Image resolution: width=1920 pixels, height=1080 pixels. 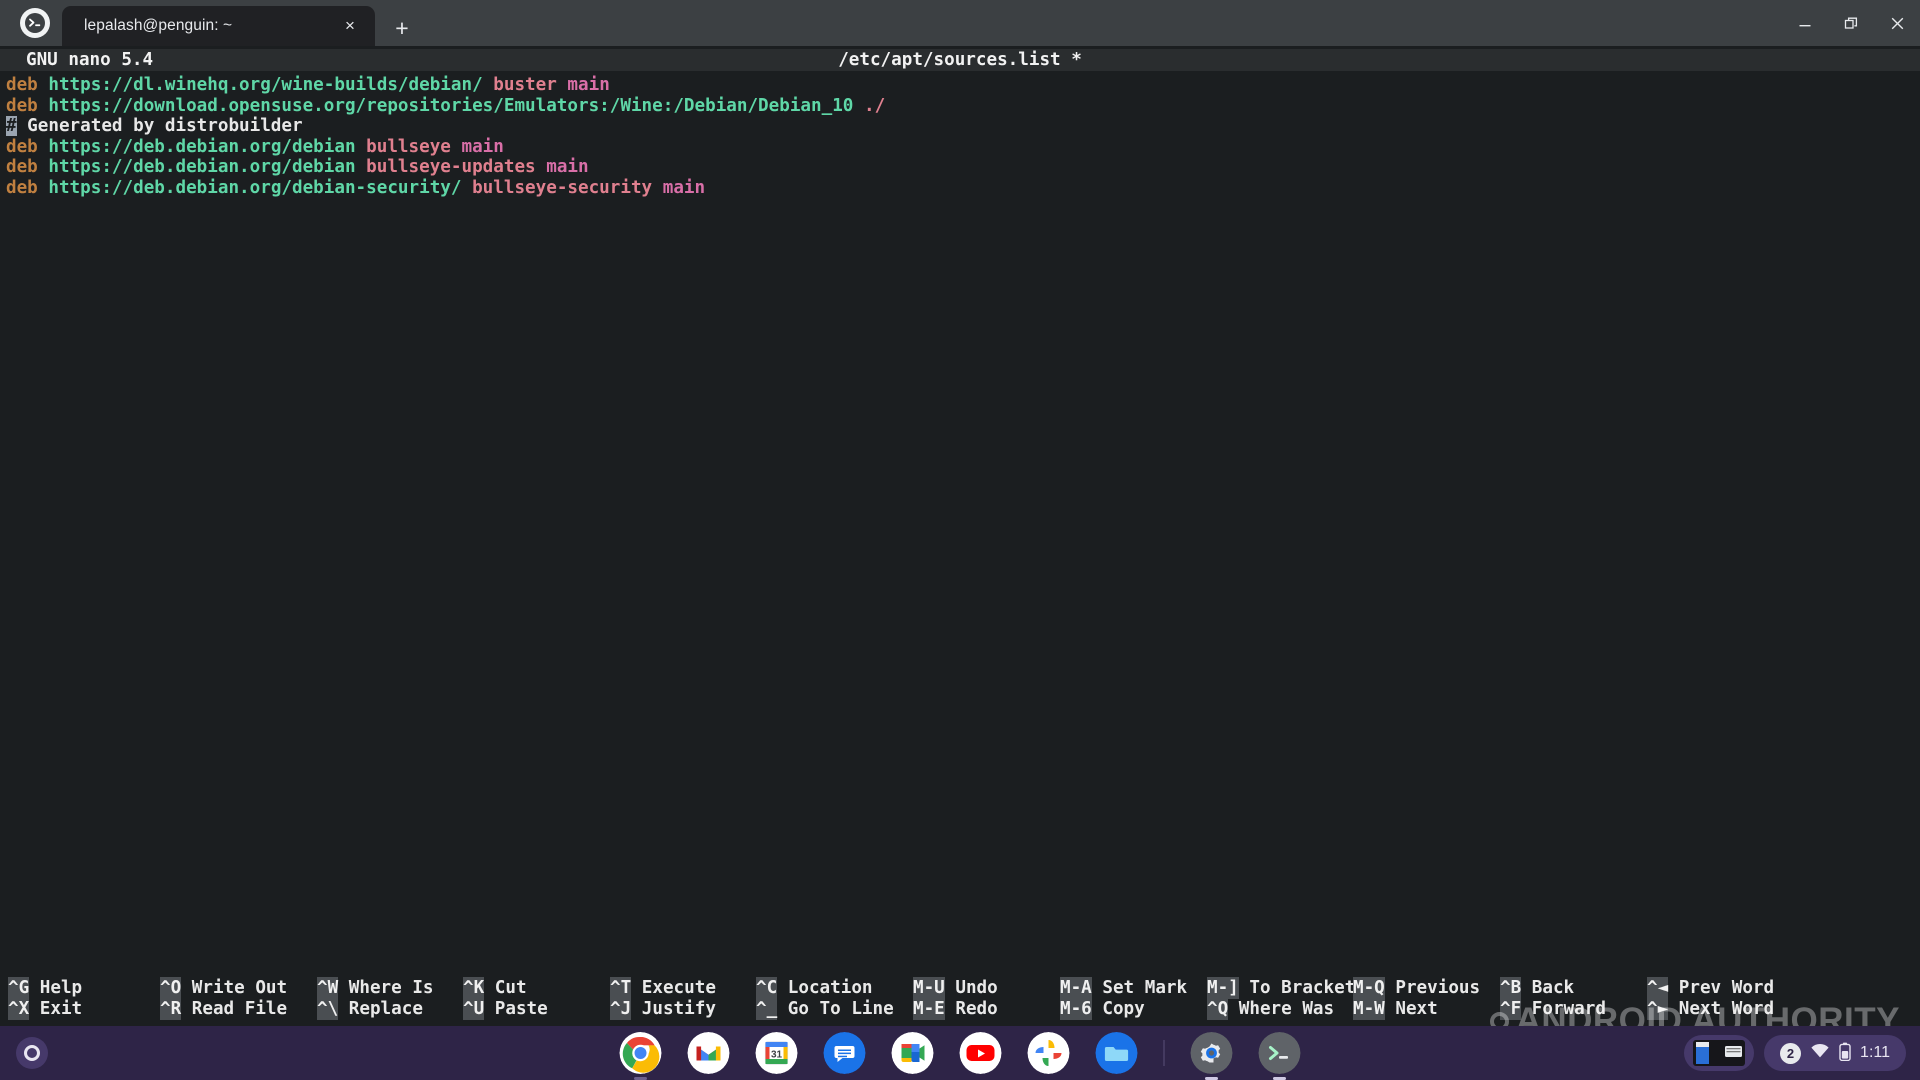 I want to click on nano-shortcut: ^► Next Word, so click(x=1710, y=1009).